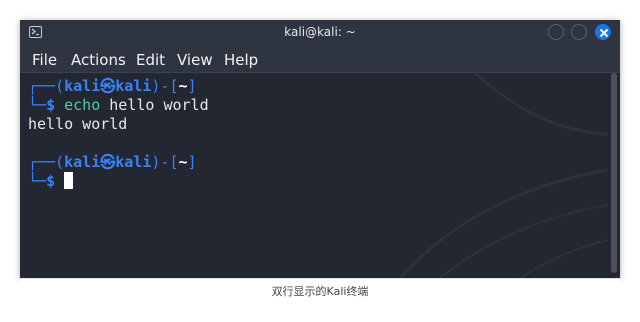 The image size is (640, 322). Describe the element at coordinates (241, 60) in the screenshot. I see `menu-help: Help` at that location.